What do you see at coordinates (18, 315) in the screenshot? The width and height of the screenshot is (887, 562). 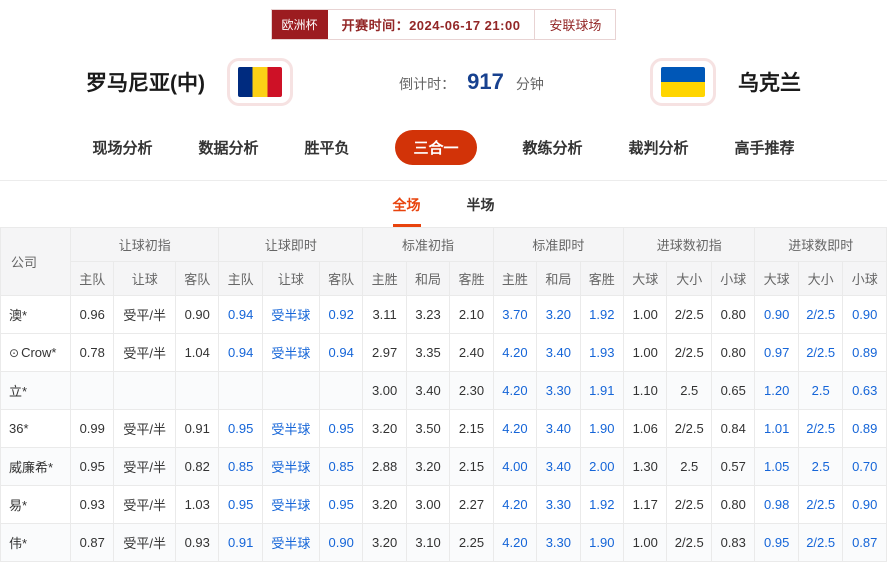 I see `company-name: 澳*` at bounding box center [18, 315].